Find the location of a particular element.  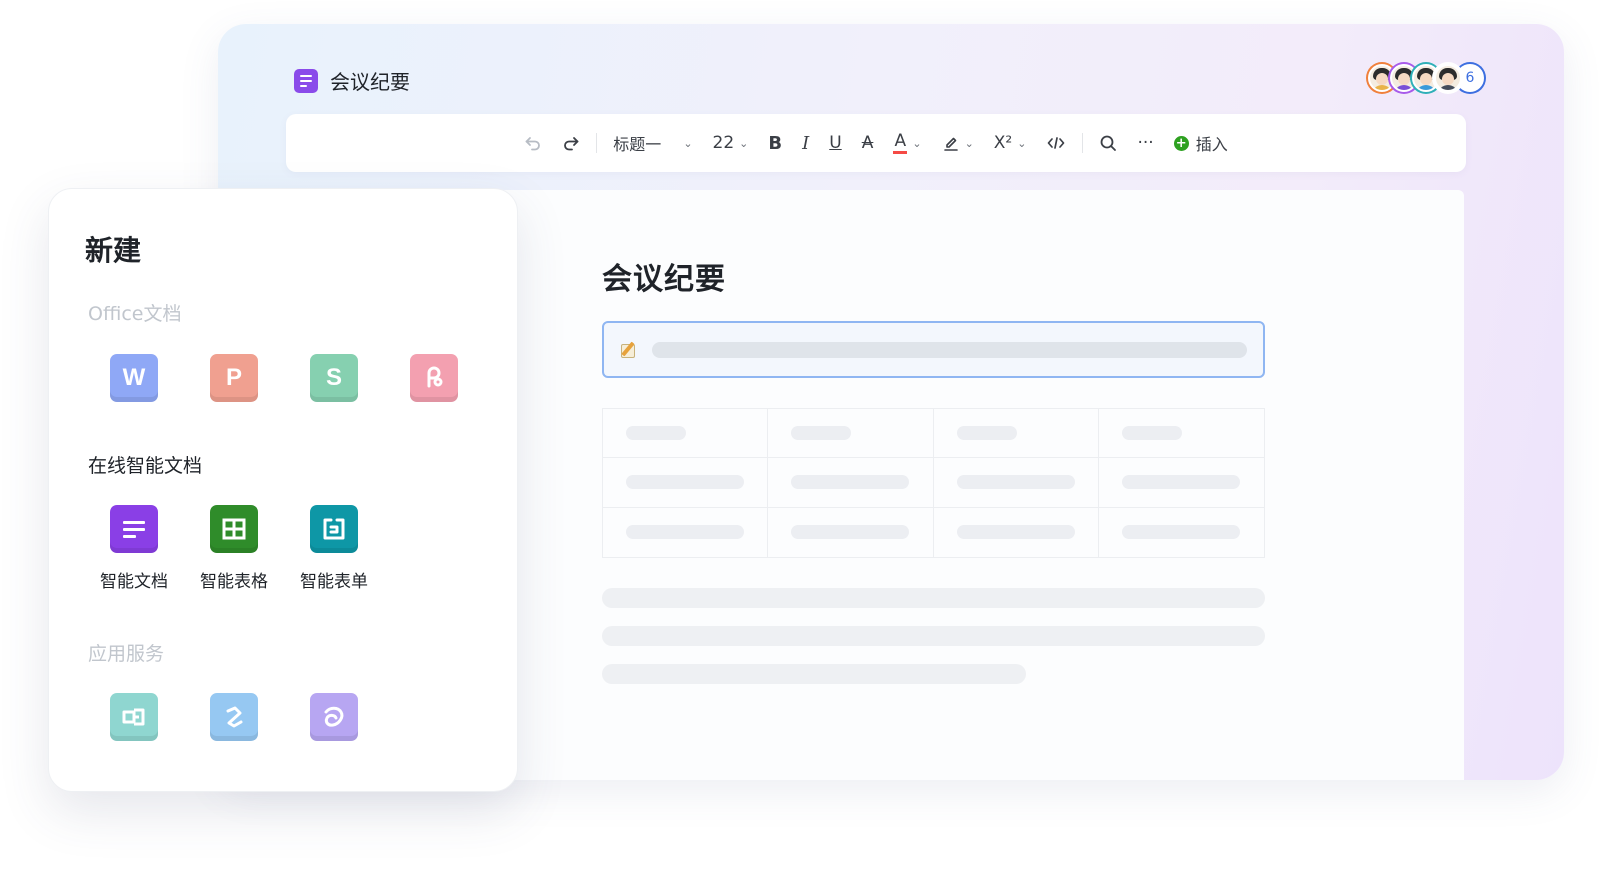

redo-icon is located at coordinates (571, 144).